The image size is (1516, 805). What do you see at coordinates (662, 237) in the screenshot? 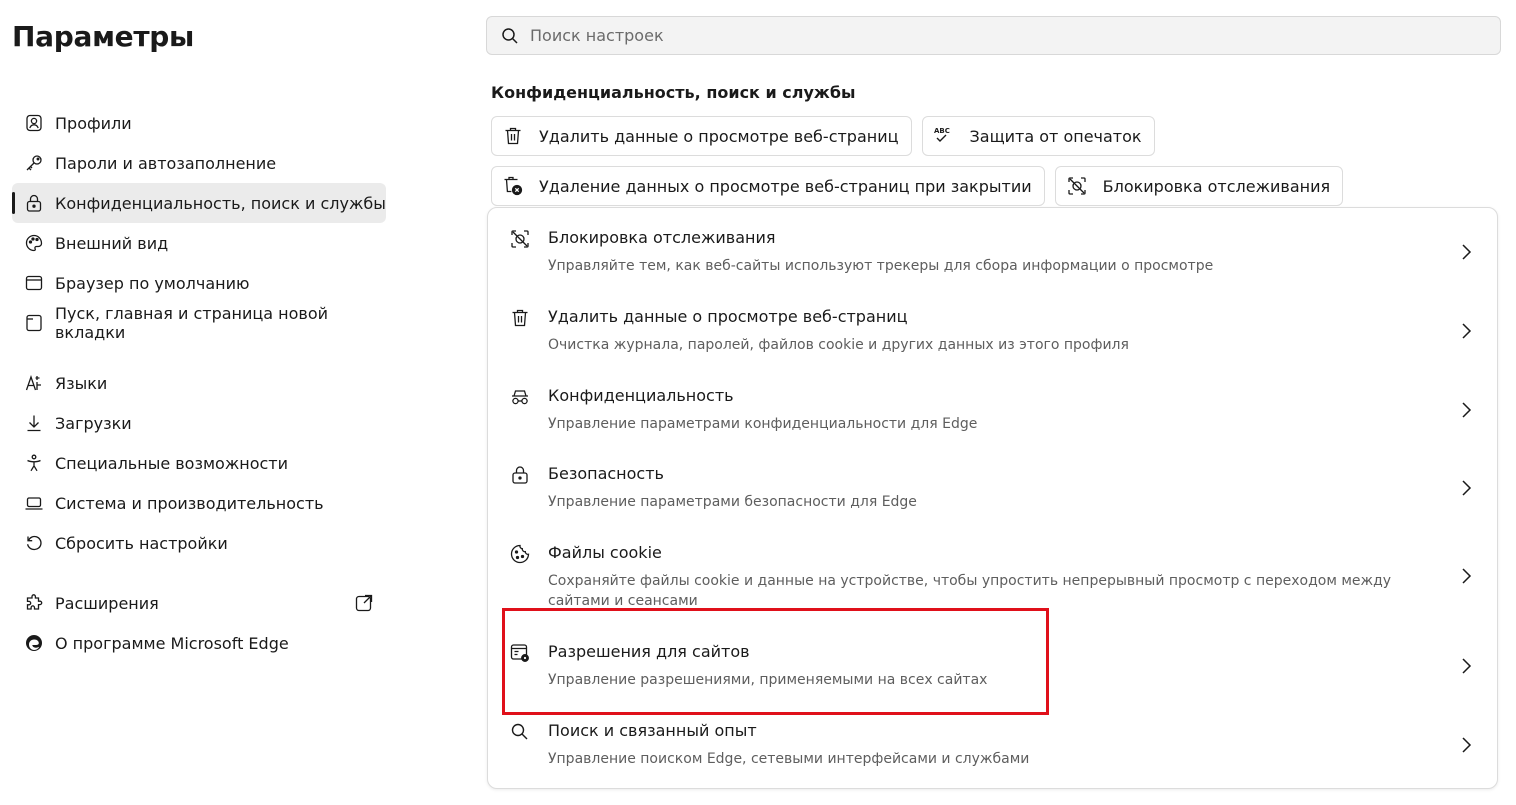
I see `row-title: Блокировка отслеживания` at bounding box center [662, 237].